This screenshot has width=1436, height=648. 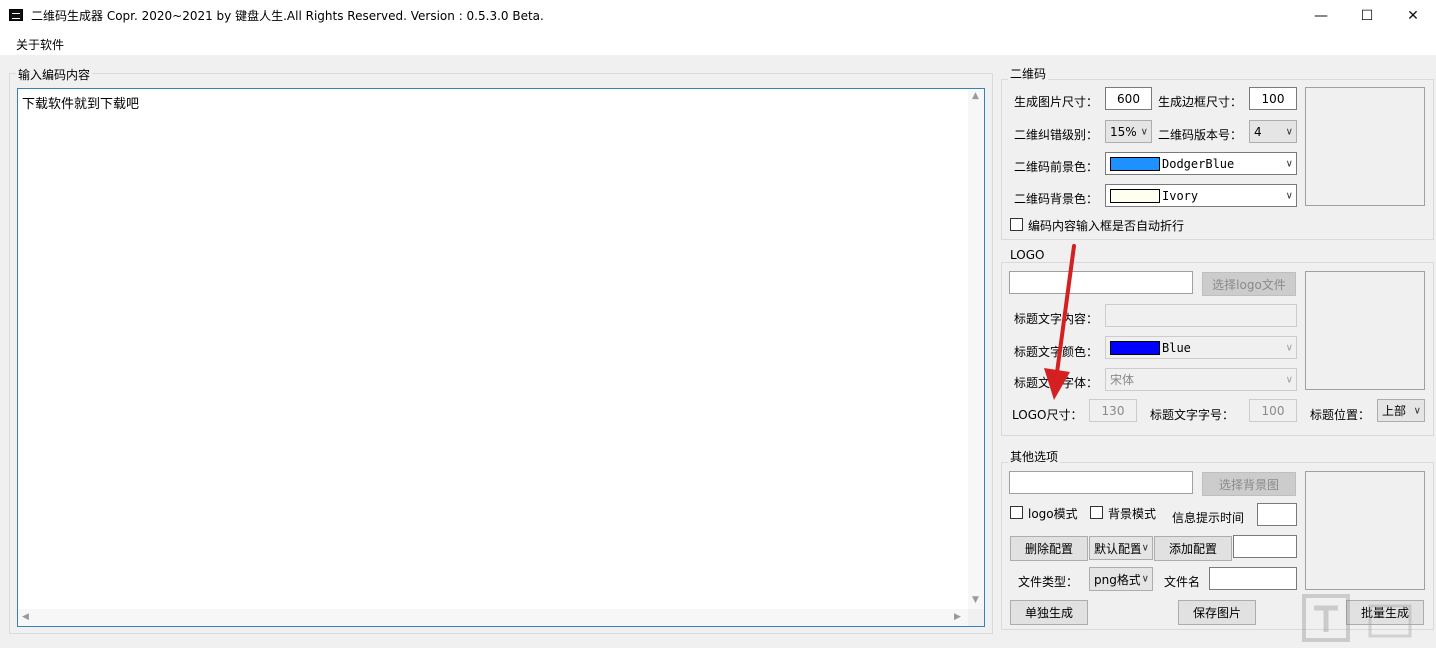 What do you see at coordinates (1180, 195) in the screenshot?
I see `bg-color-name: Ivory` at bounding box center [1180, 195].